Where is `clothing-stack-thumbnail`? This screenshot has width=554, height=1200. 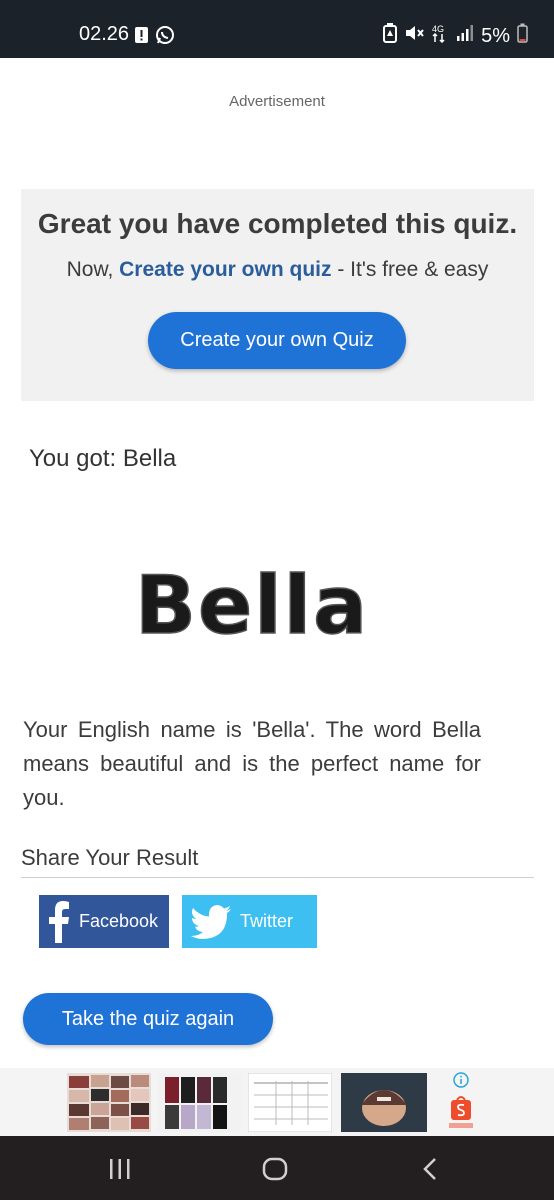
clothing-stack-thumbnail is located at coordinates (199, 1102).